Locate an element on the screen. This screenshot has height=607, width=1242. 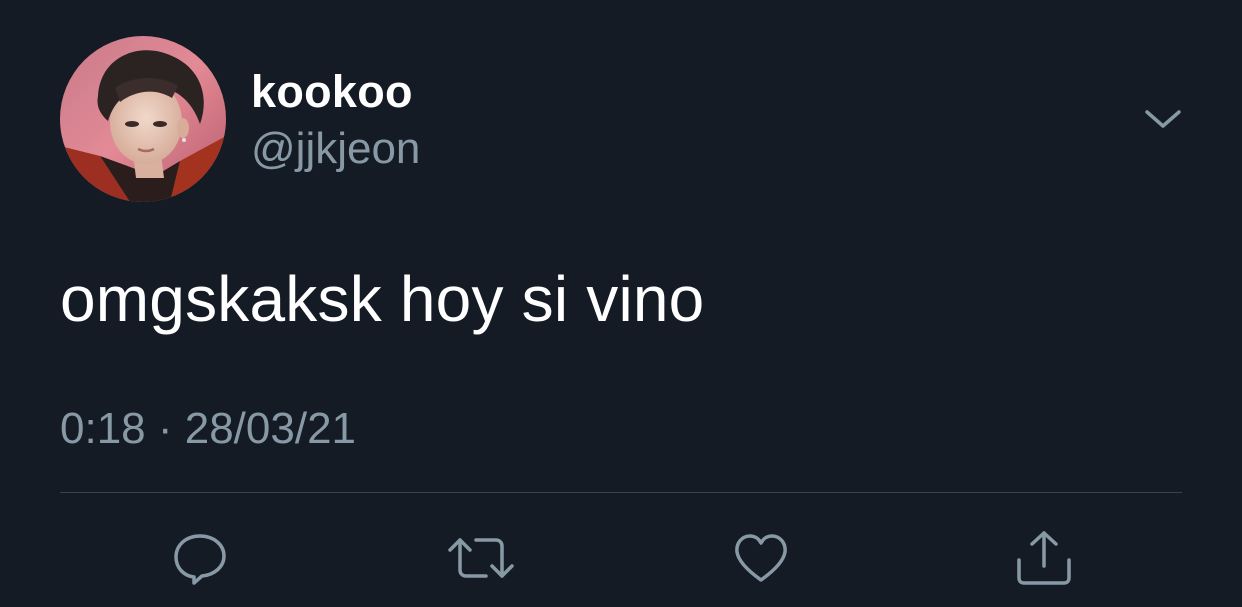
share-icon is located at coordinates (1044, 558).